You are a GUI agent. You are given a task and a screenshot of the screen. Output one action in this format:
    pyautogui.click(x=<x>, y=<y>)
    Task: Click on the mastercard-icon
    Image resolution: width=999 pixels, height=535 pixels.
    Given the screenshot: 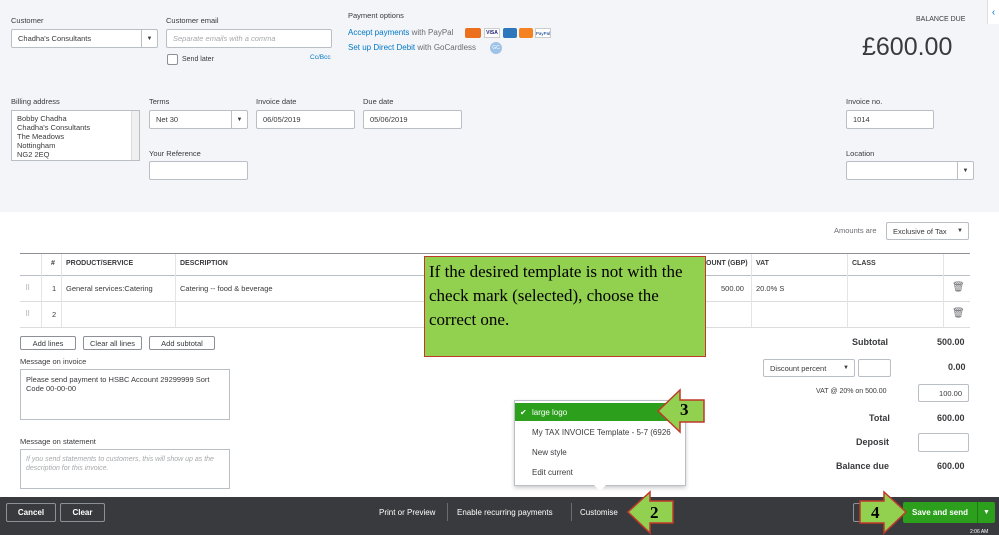 What is the action you would take?
    pyautogui.click(x=473, y=33)
    